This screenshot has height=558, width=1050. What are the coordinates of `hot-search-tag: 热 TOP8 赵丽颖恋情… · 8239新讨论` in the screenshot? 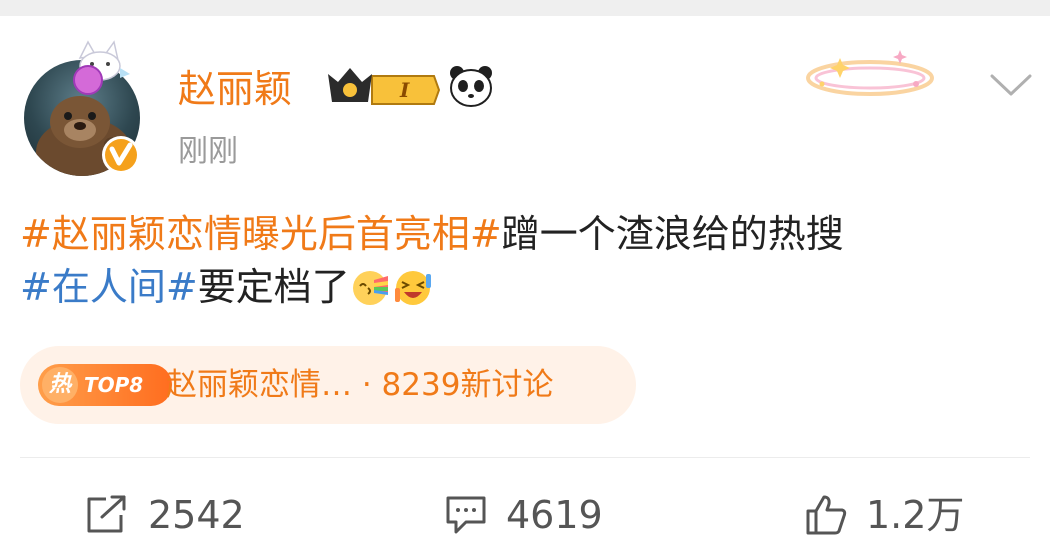 It's located at (328, 385).